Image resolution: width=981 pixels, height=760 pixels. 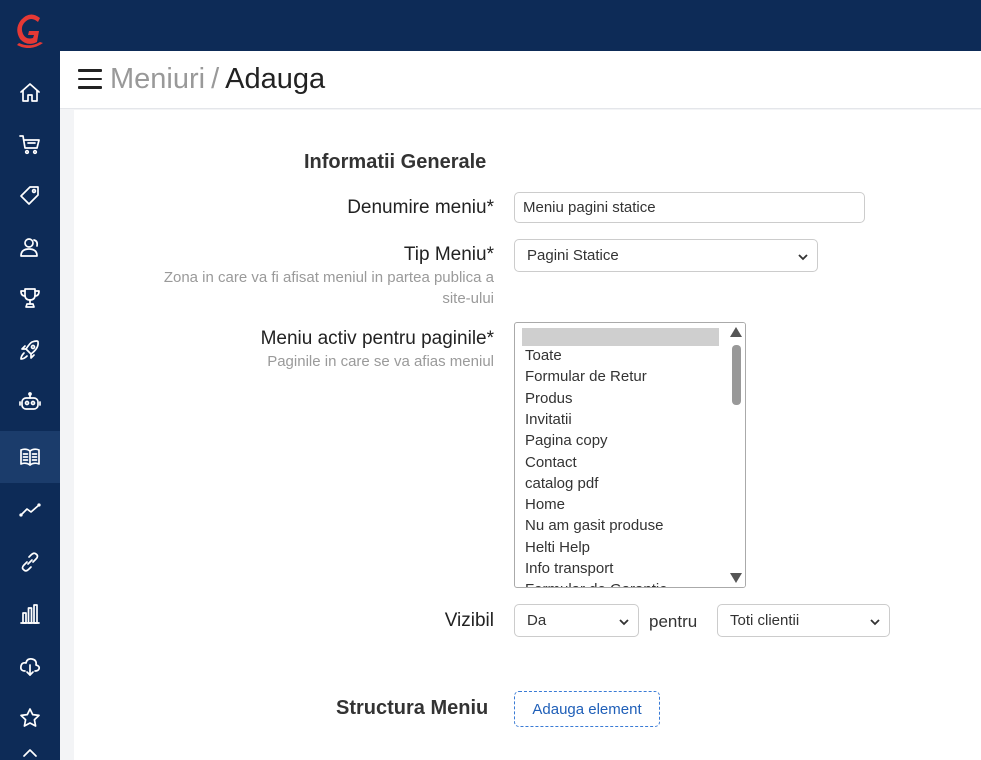 I want to click on app-logo, so click(x=30, y=30).